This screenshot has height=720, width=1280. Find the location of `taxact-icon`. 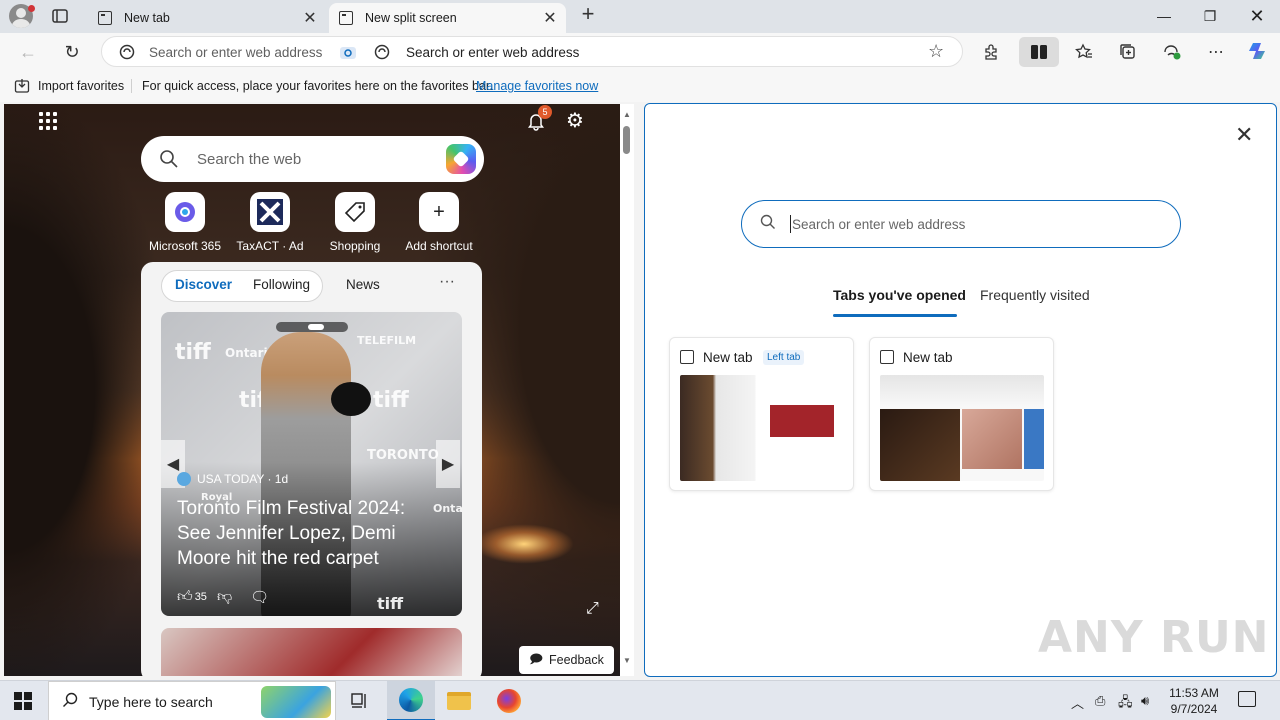

taxact-icon is located at coordinates (270, 212).